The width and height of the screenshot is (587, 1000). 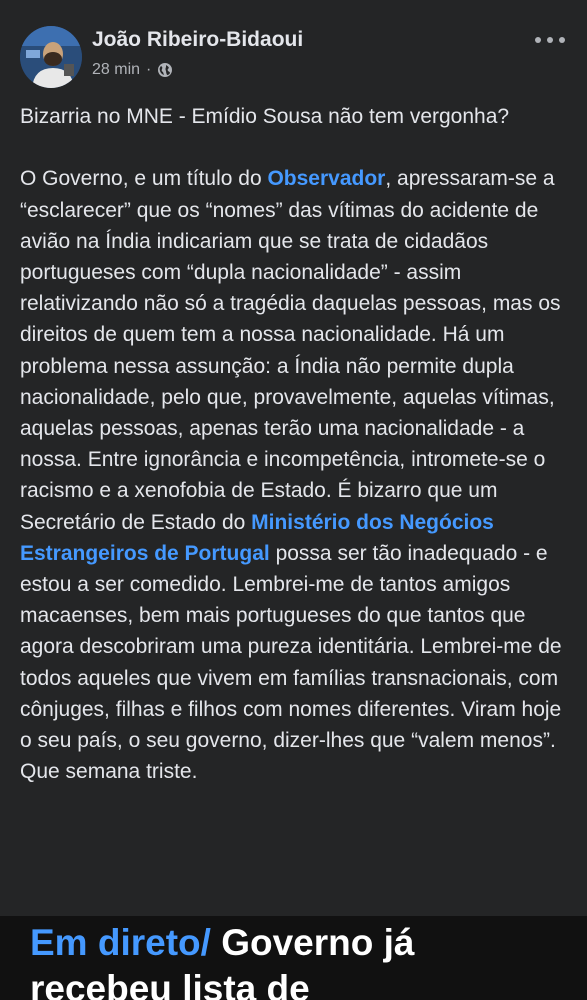 What do you see at coordinates (120, 942) in the screenshot?
I see `live-tag: Em direto/` at bounding box center [120, 942].